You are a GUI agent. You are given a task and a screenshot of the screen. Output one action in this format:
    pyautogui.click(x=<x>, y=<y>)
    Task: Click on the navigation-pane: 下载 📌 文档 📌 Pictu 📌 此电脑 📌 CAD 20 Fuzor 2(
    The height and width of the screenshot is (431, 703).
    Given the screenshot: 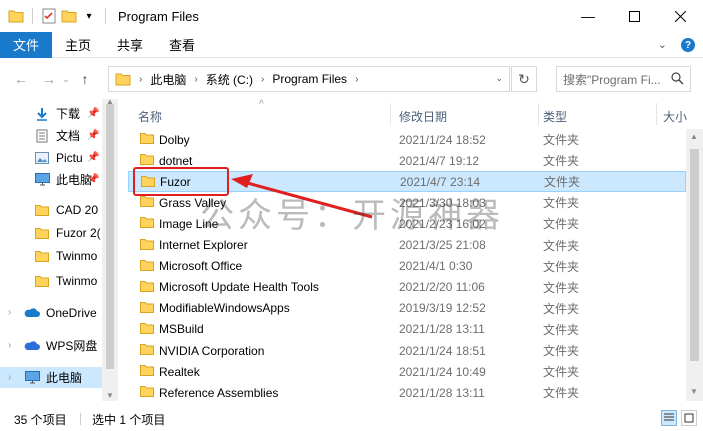 What is the action you would take?
    pyautogui.click(x=59, y=250)
    